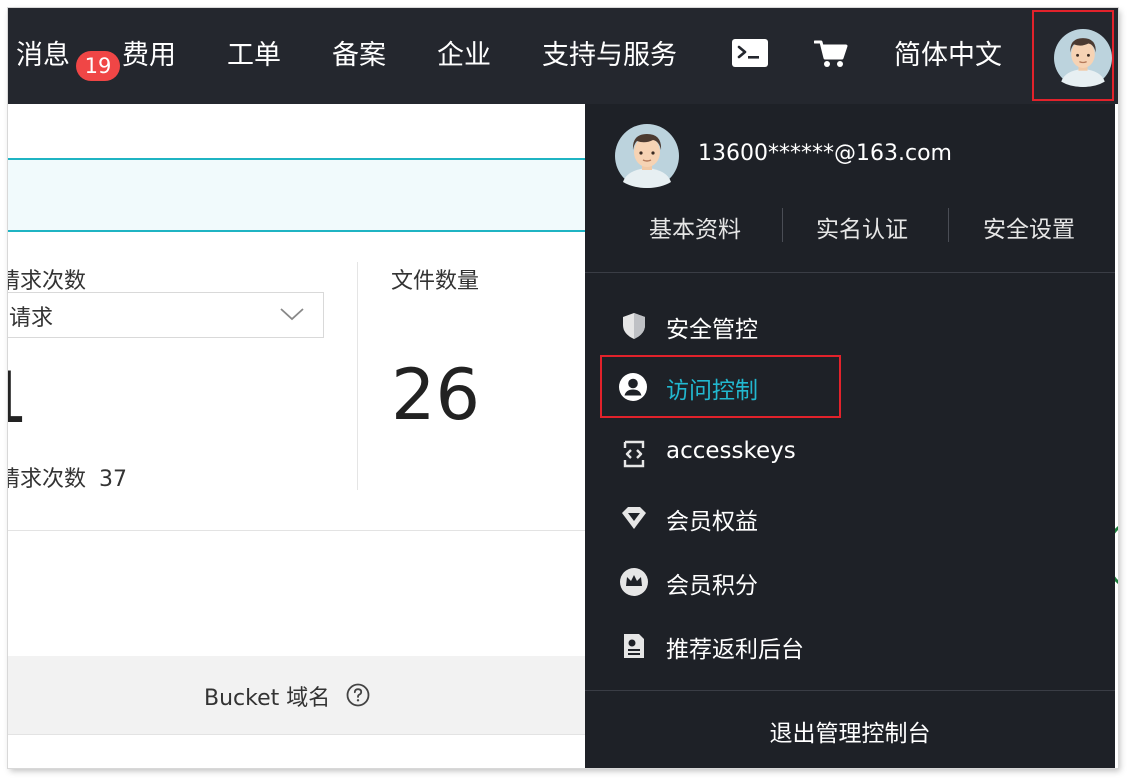 This screenshot has width=1127, height=778. What do you see at coordinates (829, 326) in the screenshot?
I see `menu-item-security-control: 安全管控` at bounding box center [829, 326].